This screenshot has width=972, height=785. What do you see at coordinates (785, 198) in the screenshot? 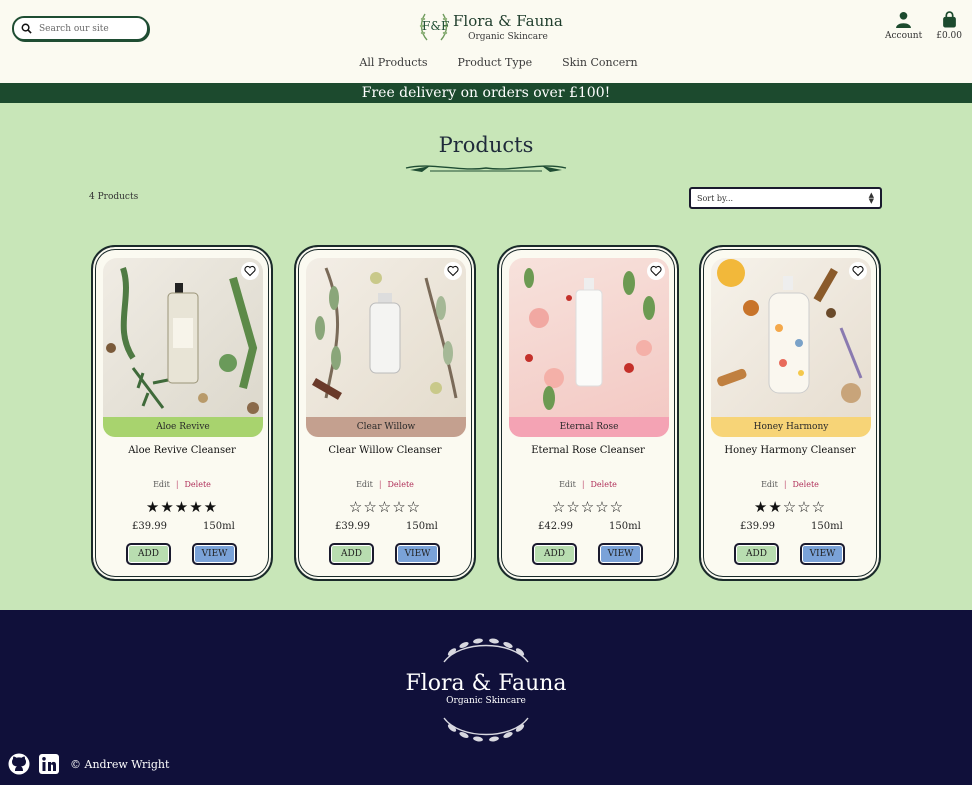
I see `sort-select: Sort by... ▲ ▼` at bounding box center [785, 198].